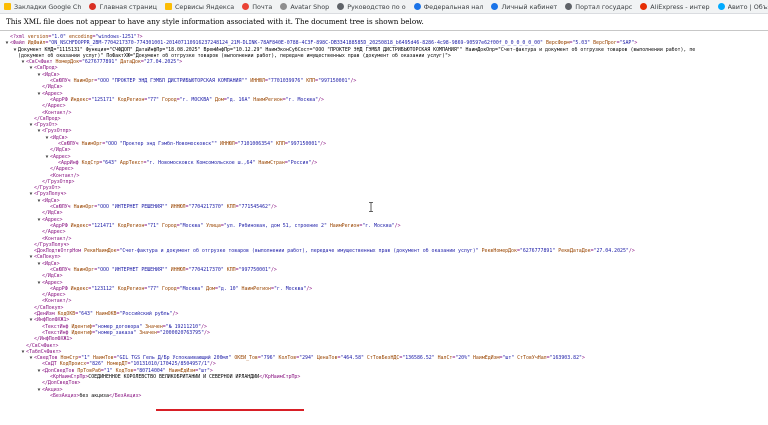  What do you see at coordinates (128, 6) in the screenshot?
I see `bookmark-label: Главная страниц` at bounding box center [128, 6].